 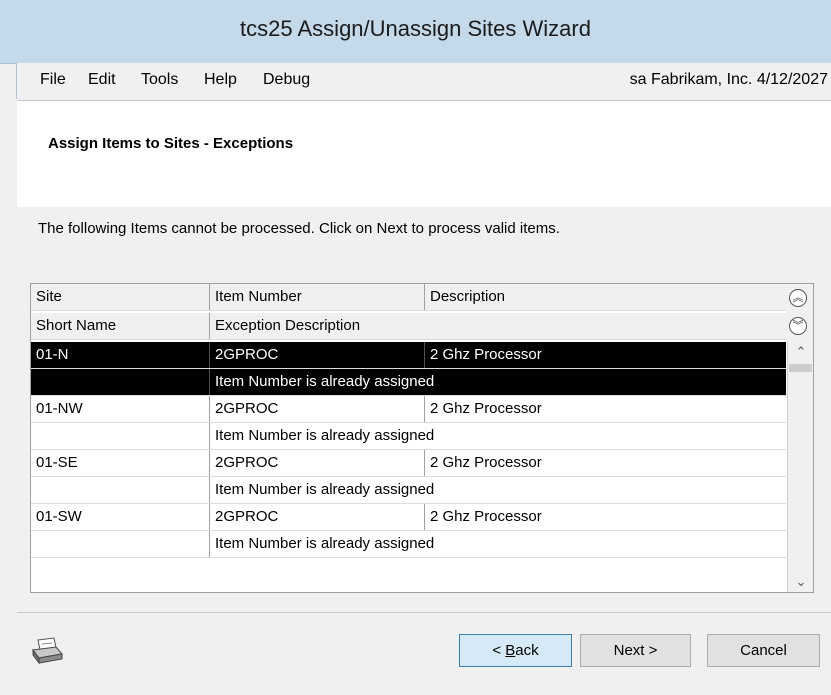 What do you see at coordinates (220, 80) in the screenshot?
I see `menu-help: Help` at bounding box center [220, 80].